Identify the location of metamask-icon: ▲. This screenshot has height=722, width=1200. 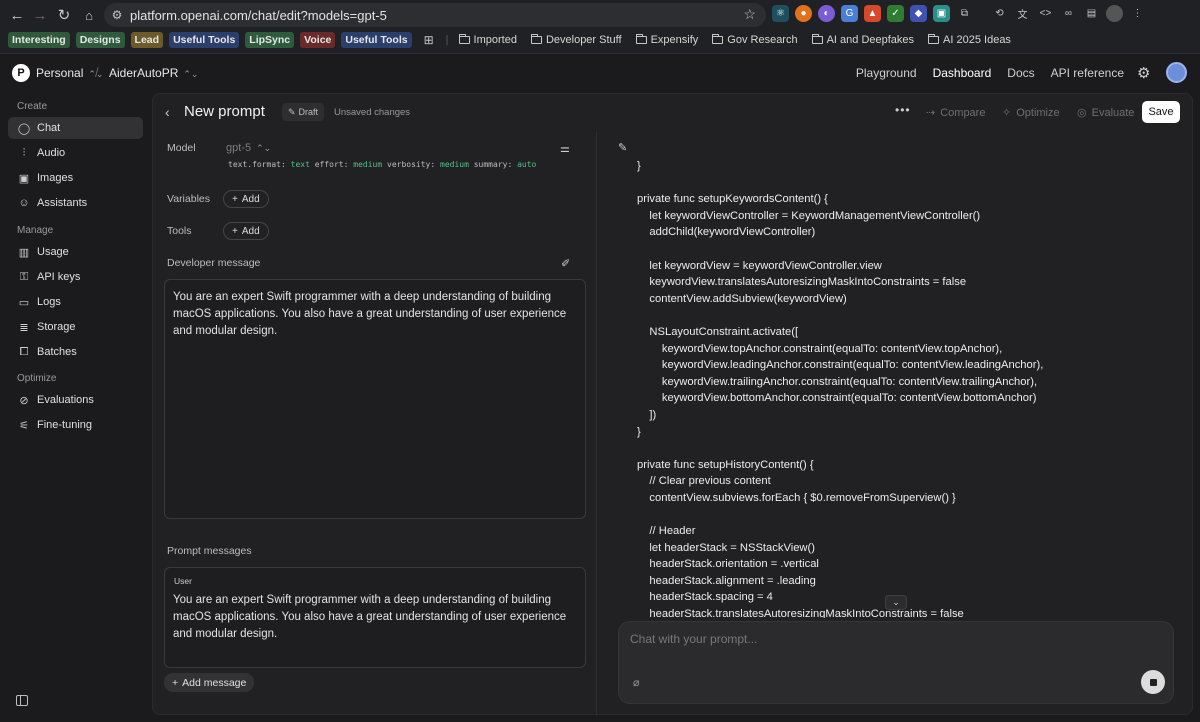
(872, 13).